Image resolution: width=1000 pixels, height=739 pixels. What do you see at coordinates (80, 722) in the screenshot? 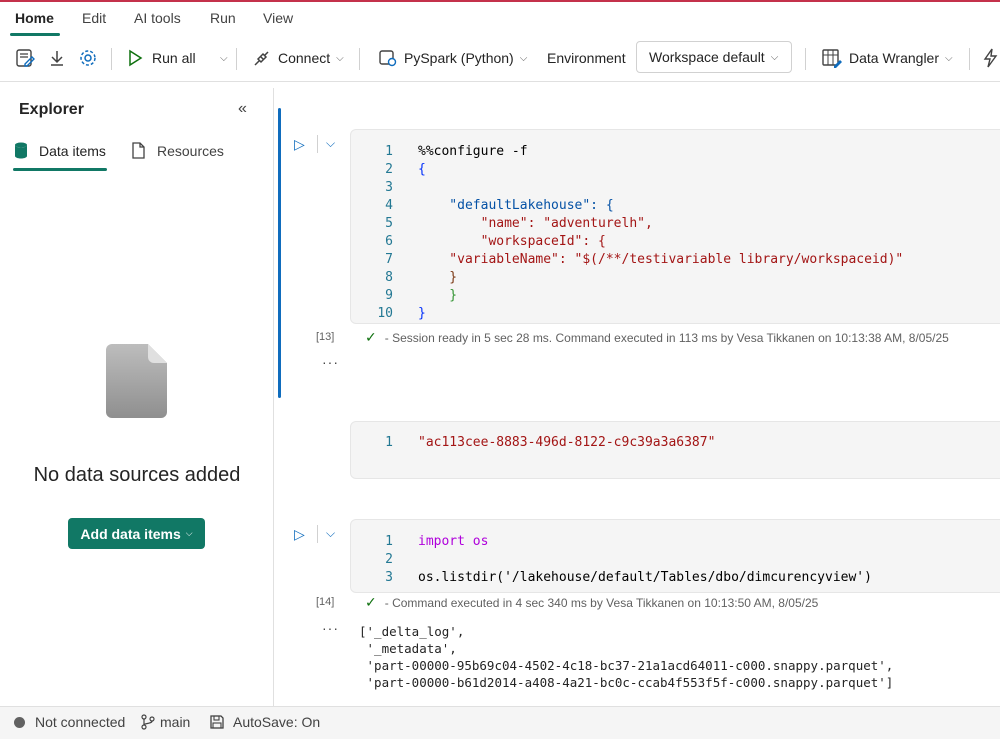
I see `connection-status-label: Not connected` at bounding box center [80, 722].